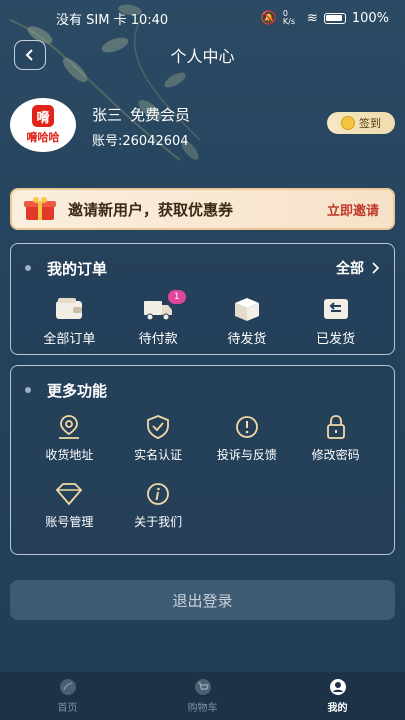 This screenshot has height=720, width=405. Describe the element at coordinates (67, 687) in the screenshot. I see `home-icon` at that location.